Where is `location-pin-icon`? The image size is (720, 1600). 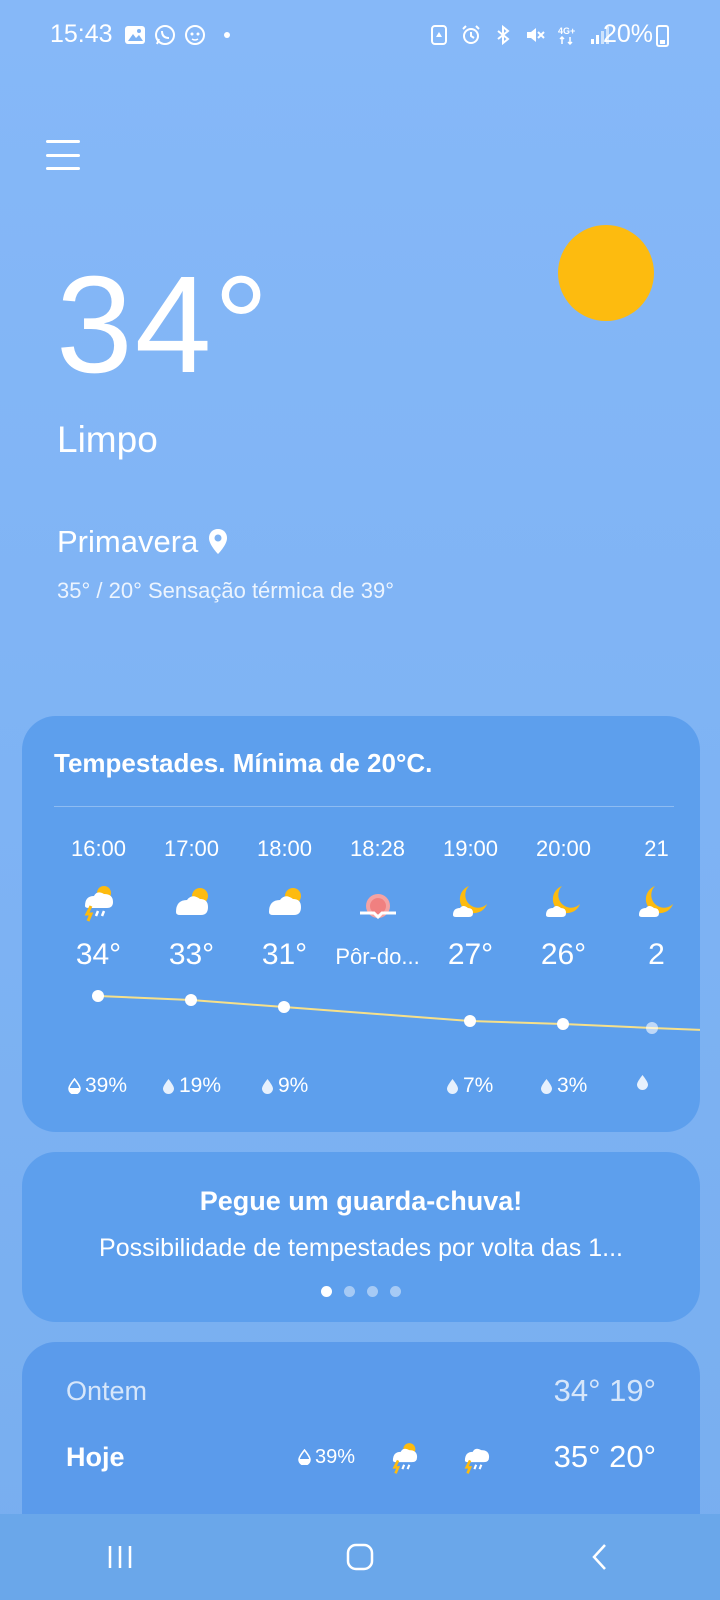 location-pin-icon is located at coordinates (218, 541).